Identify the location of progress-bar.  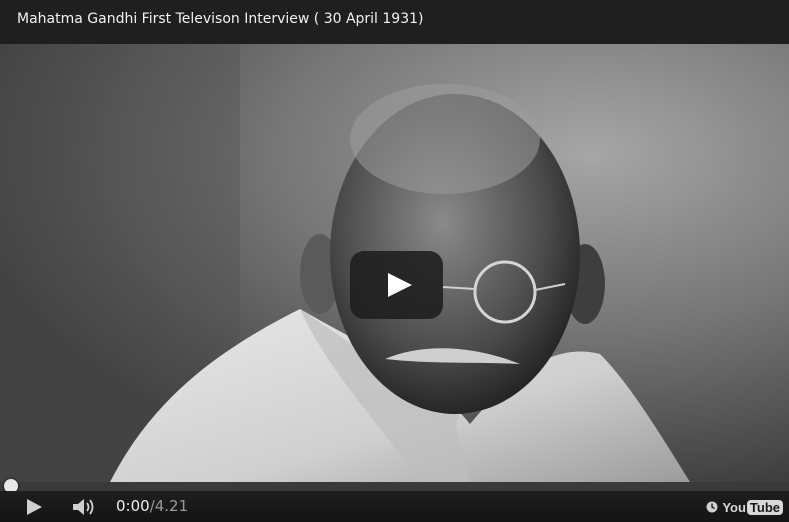
(394, 486).